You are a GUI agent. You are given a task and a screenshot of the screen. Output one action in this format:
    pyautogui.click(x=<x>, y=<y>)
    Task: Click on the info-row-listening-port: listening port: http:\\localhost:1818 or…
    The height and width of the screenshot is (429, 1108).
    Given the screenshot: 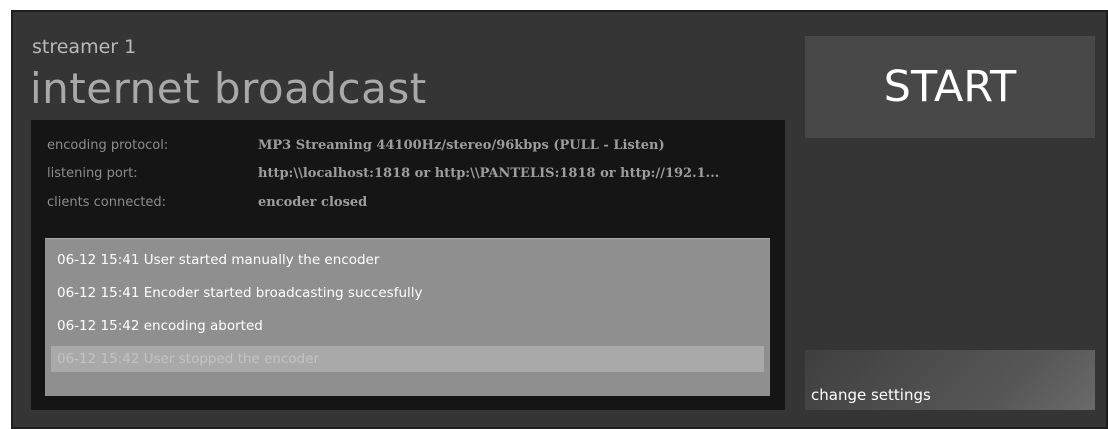 What is the action you would take?
    pyautogui.click(x=412, y=177)
    